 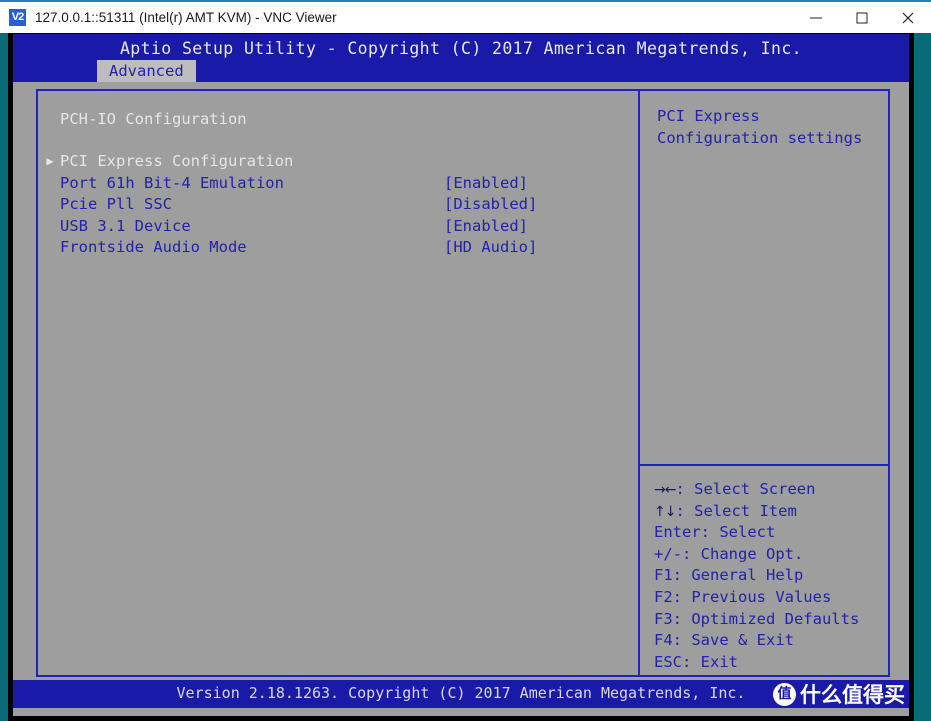 I want to click on key-legend-row: Enter: Select, so click(x=772, y=533).